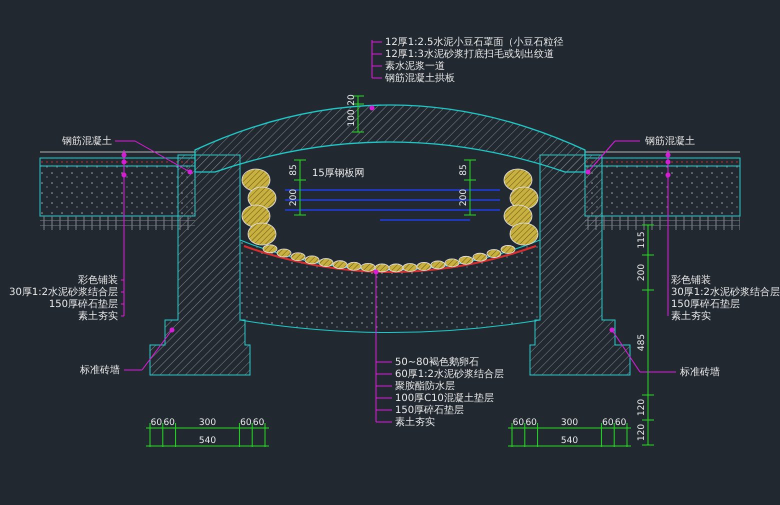 This screenshot has width=780, height=505. I want to click on callout-label: 12厚1:3水泥砂浆打底扫毛或划出纹道, so click(469, 54).